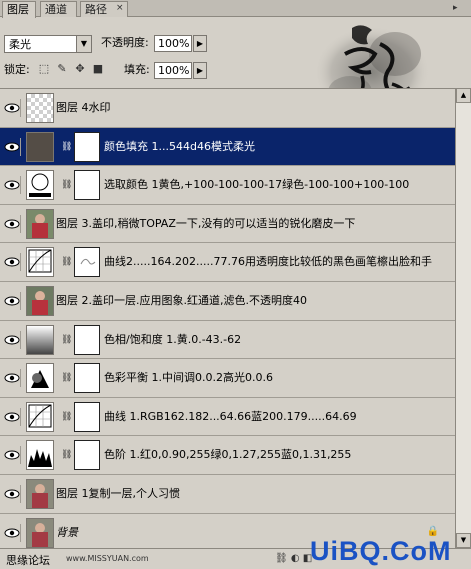  I want to click on layer-name: 背景, so click(67, 532).